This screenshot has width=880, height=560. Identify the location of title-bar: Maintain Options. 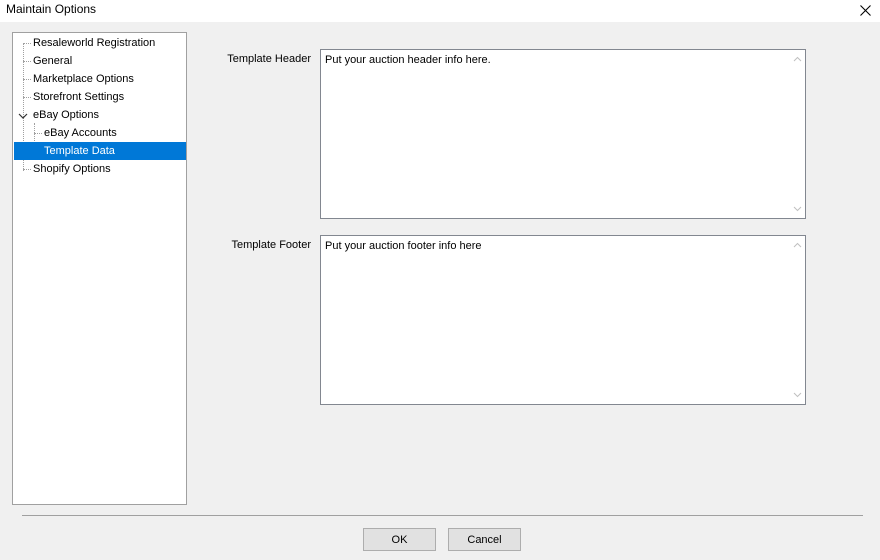
(440, 11).